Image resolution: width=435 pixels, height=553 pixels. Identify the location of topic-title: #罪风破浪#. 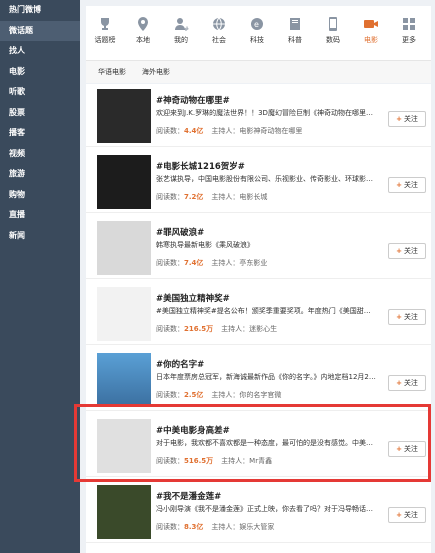
(180, 232).